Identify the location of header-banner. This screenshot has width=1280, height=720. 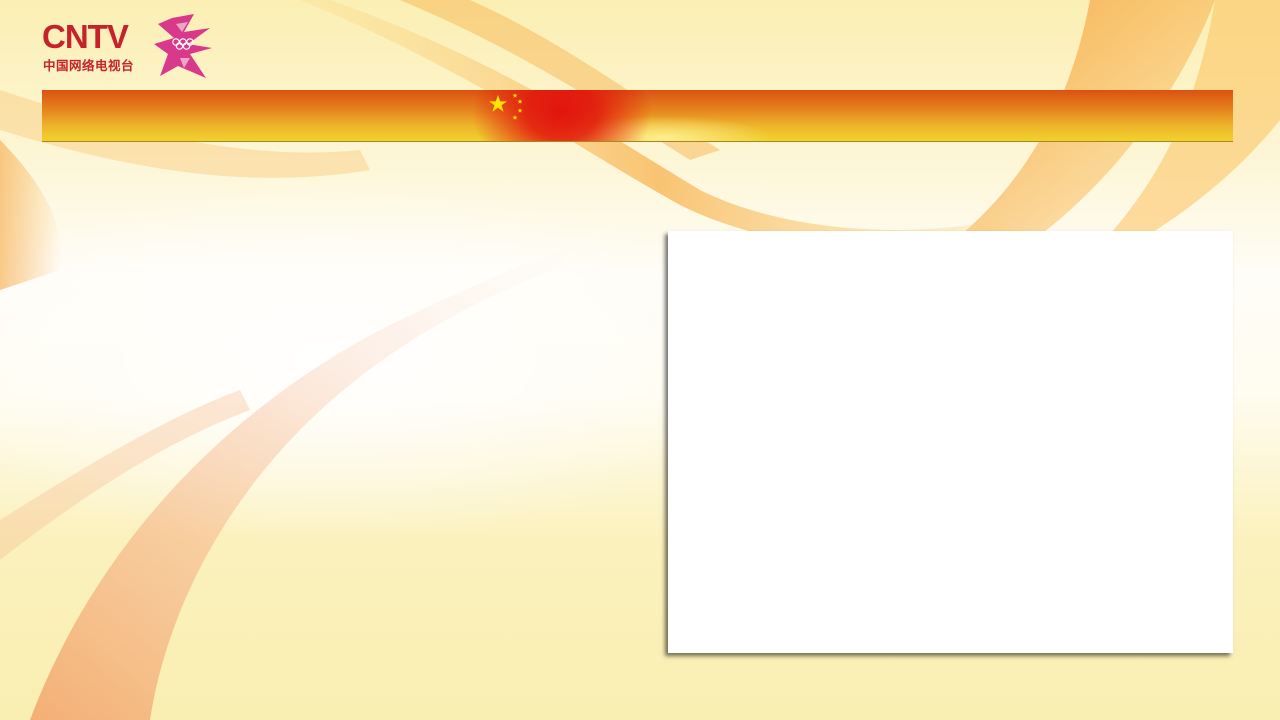
(637, 116).